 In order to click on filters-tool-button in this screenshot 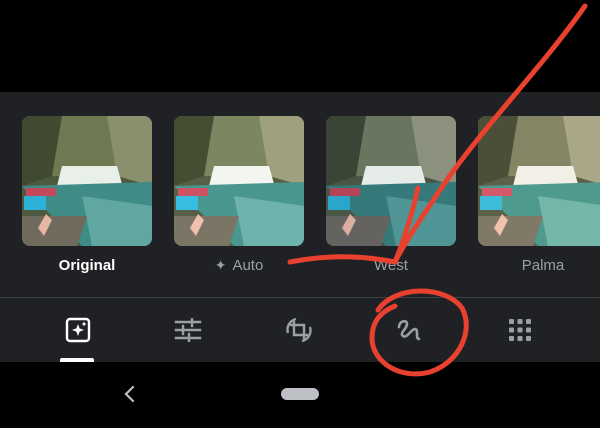, I will do `click(78, 330)`.